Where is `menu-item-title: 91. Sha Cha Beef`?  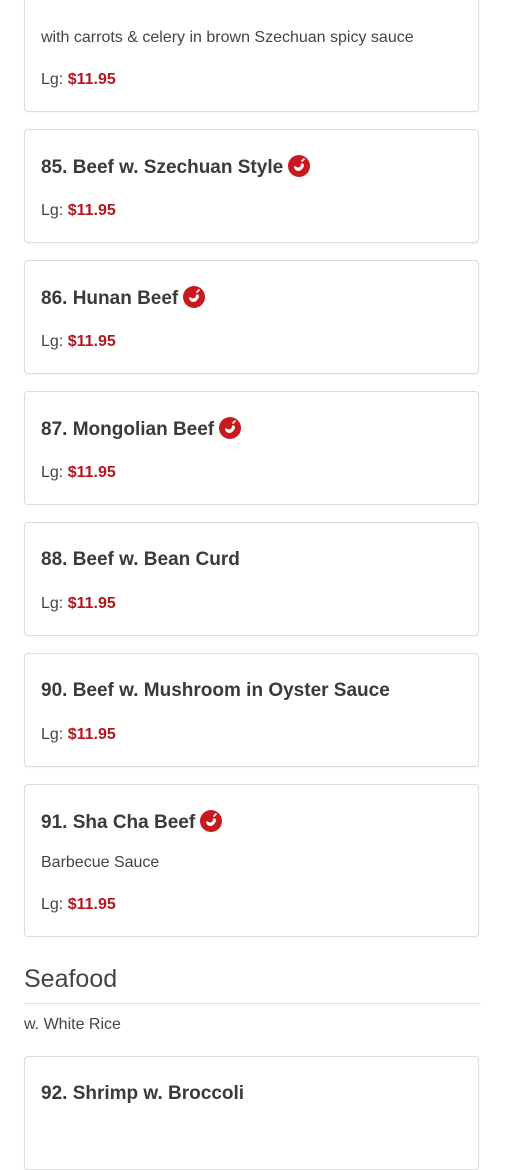 menu-item-title: 91. Sha Cha Beef is located at coordinates (132, 822).